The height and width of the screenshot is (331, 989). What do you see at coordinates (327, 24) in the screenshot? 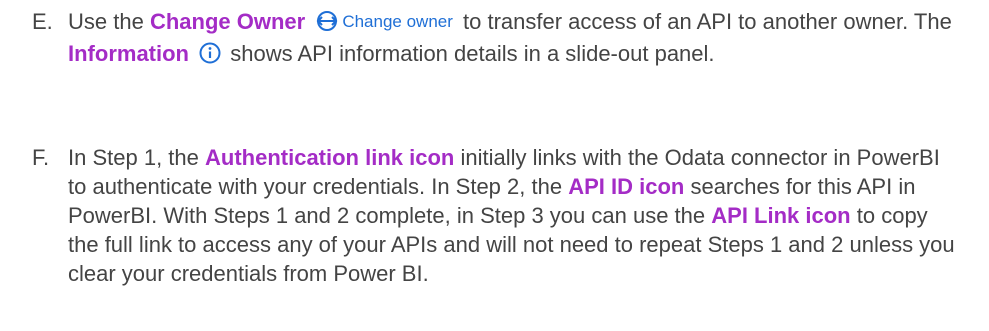
I see `change-owner-icon` at bounding box center [327, 24].